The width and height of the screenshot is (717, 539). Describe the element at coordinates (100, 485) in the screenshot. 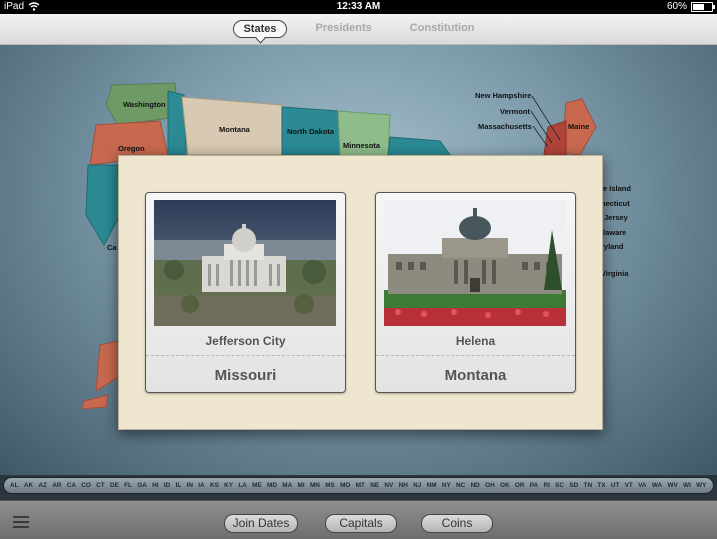

I see `state-abbr-ct: CT` at that location.